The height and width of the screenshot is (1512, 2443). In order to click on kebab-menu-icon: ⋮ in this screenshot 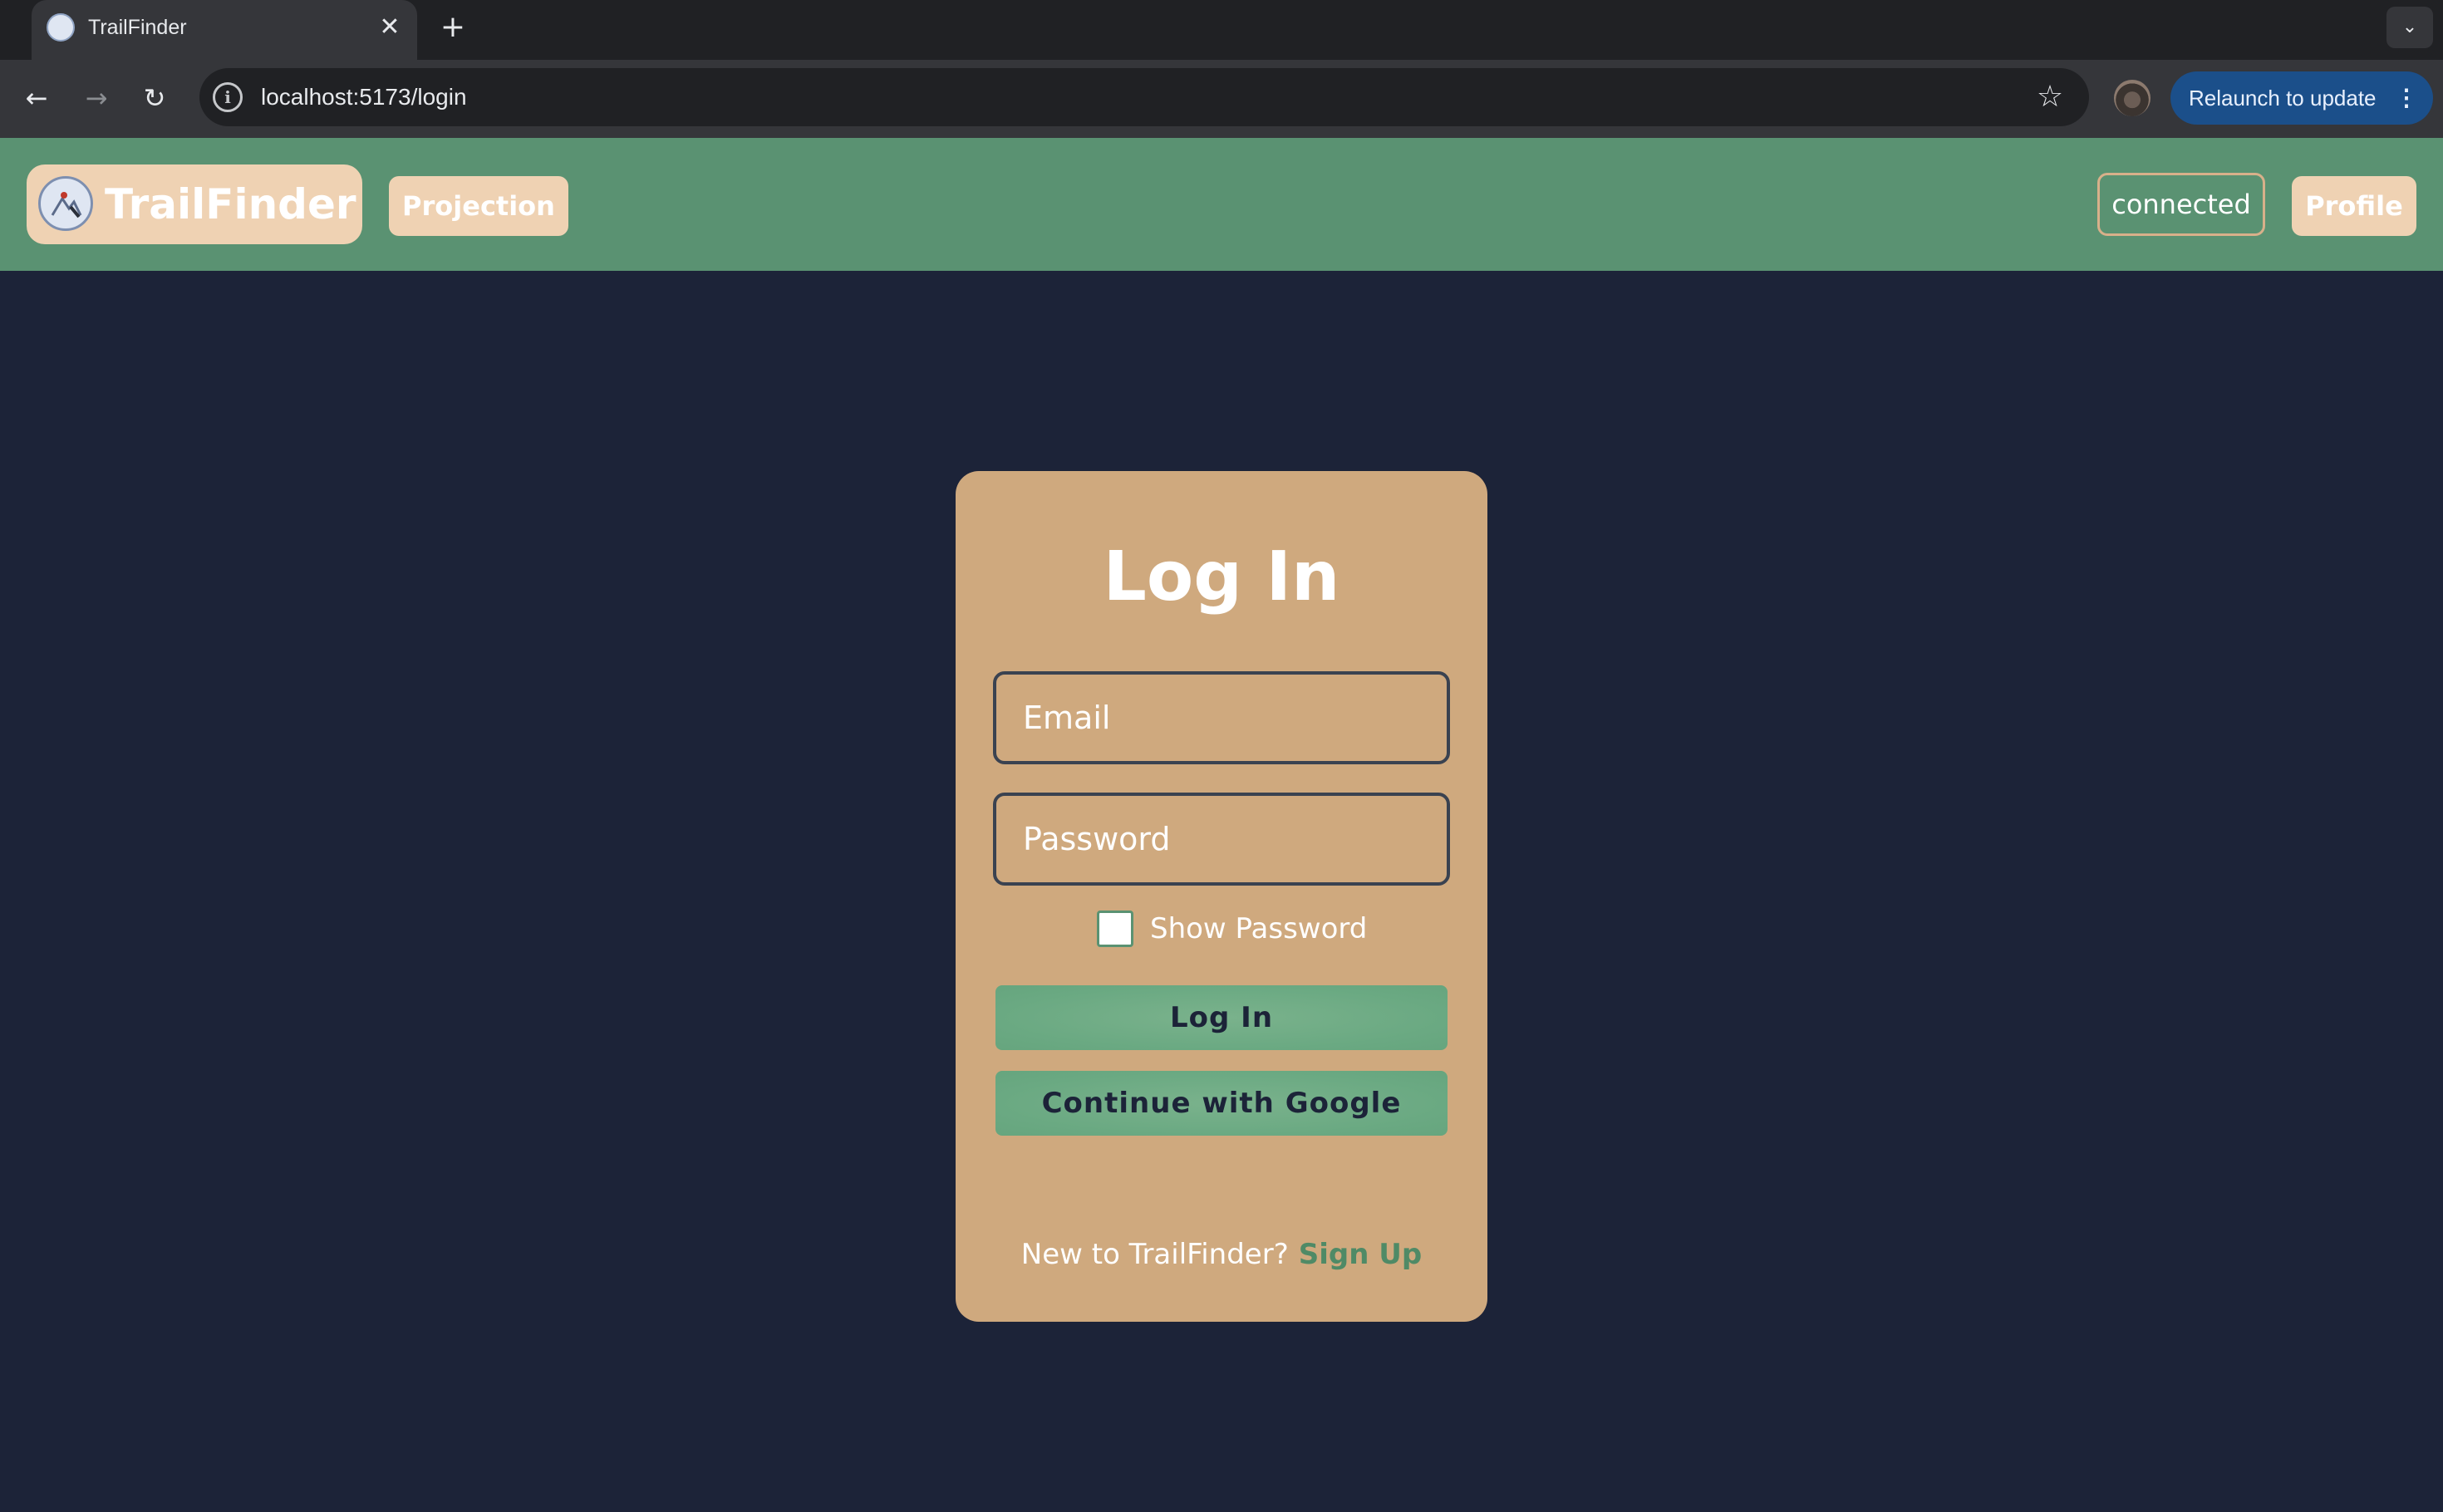, I will do `click(2407, 98)`.